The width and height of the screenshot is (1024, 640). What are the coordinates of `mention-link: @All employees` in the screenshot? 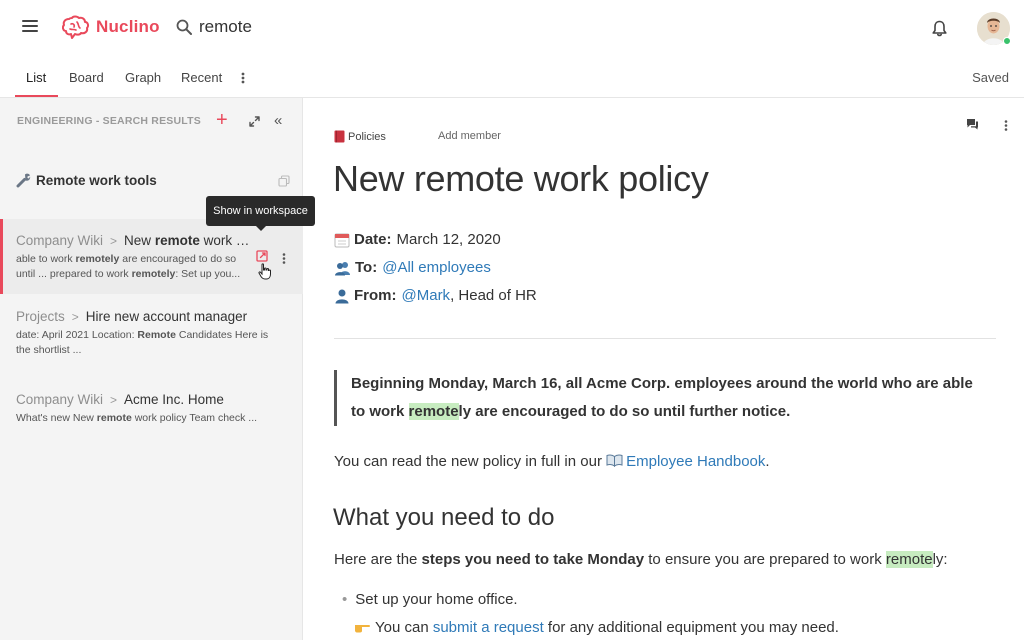 It's located at (436, 267).